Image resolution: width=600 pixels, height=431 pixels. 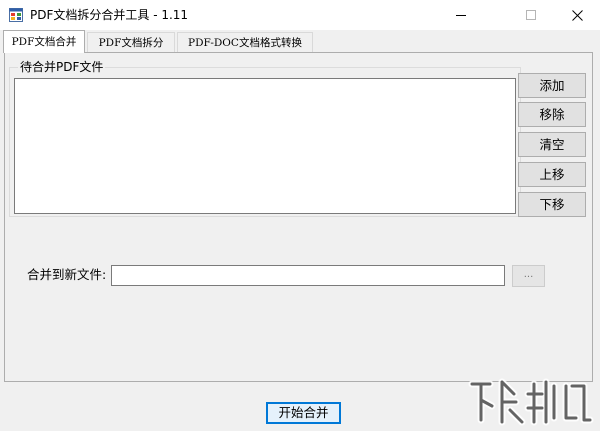 I want to click on tab-pdf-split: PDF文档拆分, so click(x=131, y=42).